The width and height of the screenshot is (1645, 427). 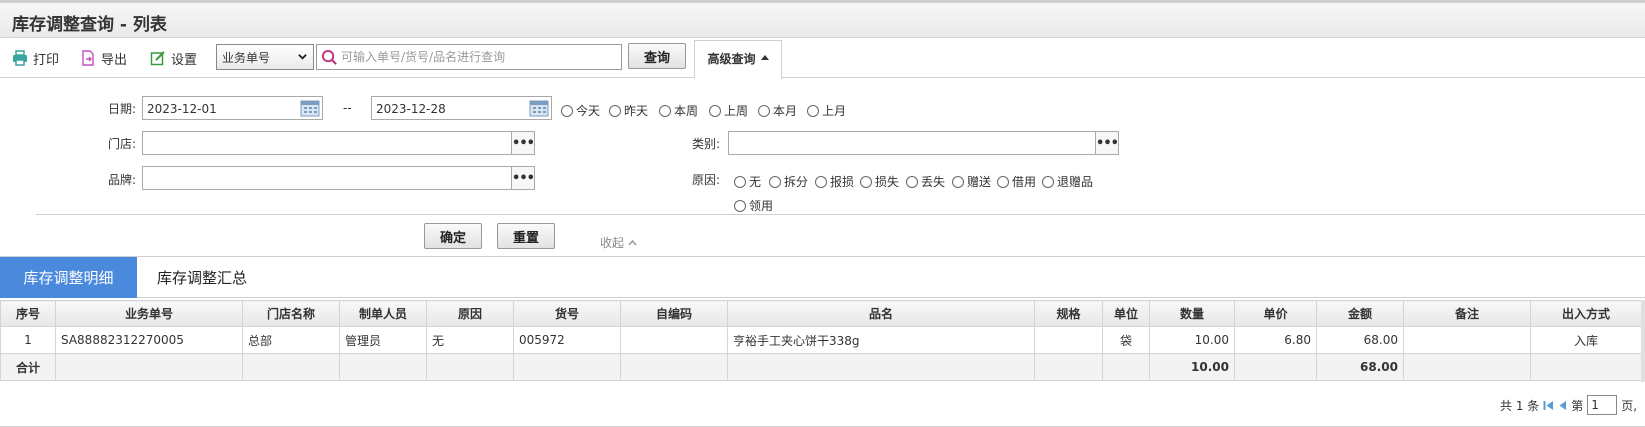 I want to click on radio-yesterday: 昨天, so click(x=628, y=110).